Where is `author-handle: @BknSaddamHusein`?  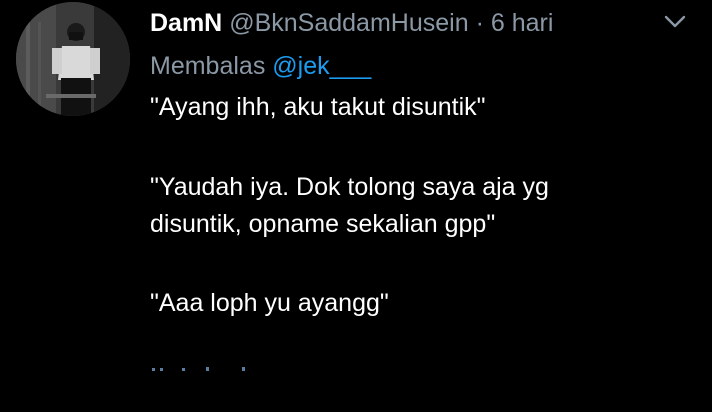
author-handle: @BknSaddamHusein is located at coordinates (348, 23).